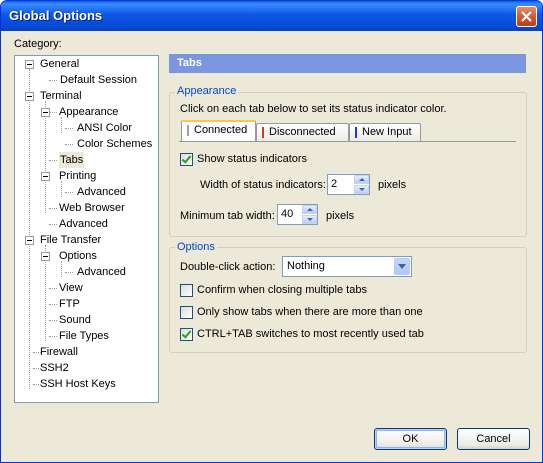 The height and width of the screenshot is (463, 543). What do you see at coordinates (104, 128) in the screenshot?
I see `tree-item-ansi-color: ANSI Color` at bounding box center [104, 128].